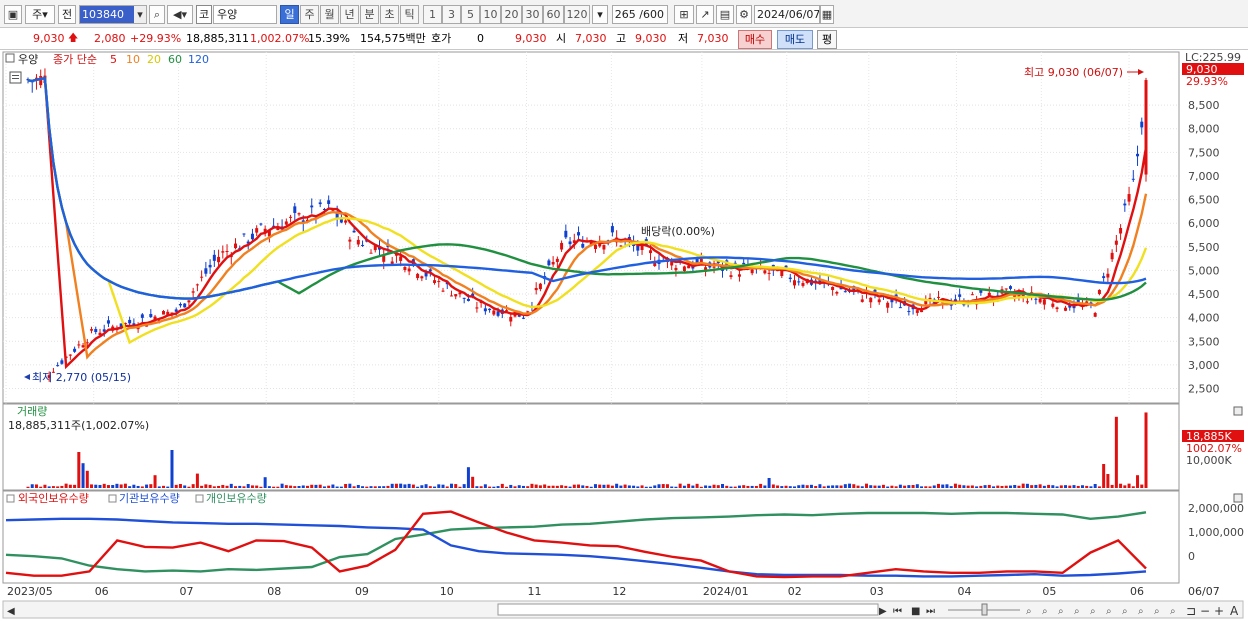 Image resolution: width=1248 pixels, height=621 pixels. I want to click on gear-icon: ⚙, so click(744, 14).